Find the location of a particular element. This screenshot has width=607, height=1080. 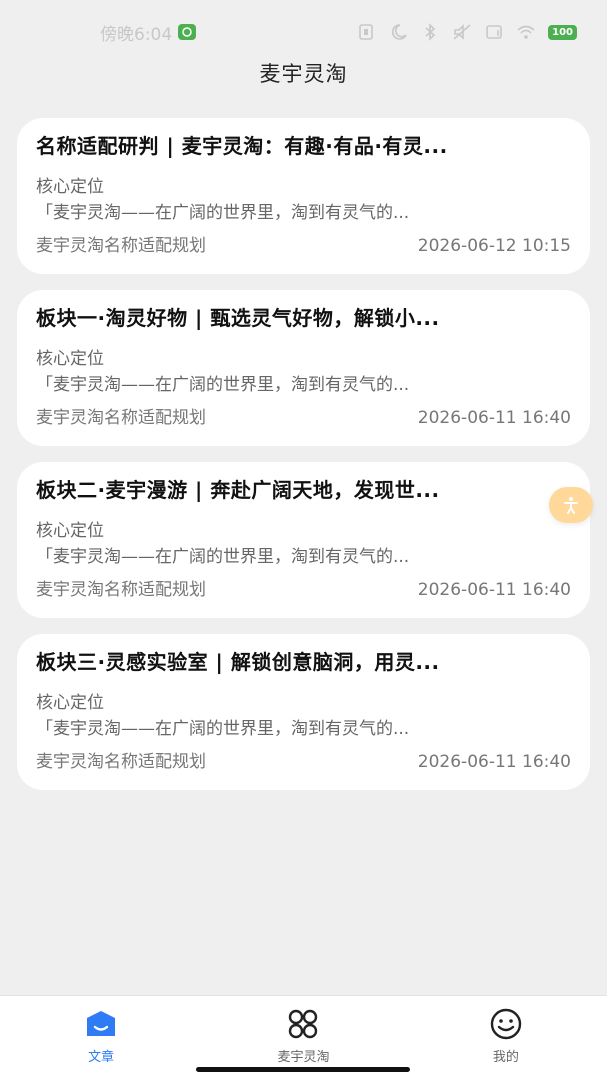

status-right: 100 is located at coordinates (466, 32).